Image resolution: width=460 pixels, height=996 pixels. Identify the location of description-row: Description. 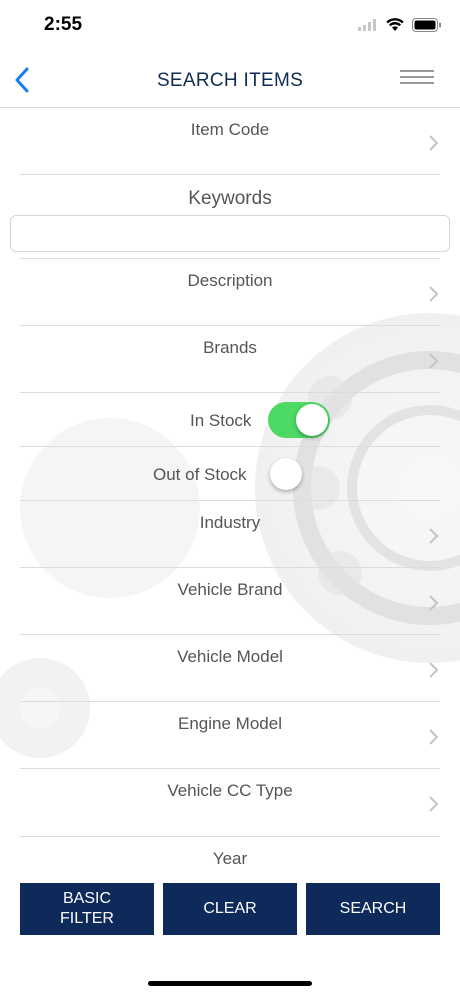
(230, 292).